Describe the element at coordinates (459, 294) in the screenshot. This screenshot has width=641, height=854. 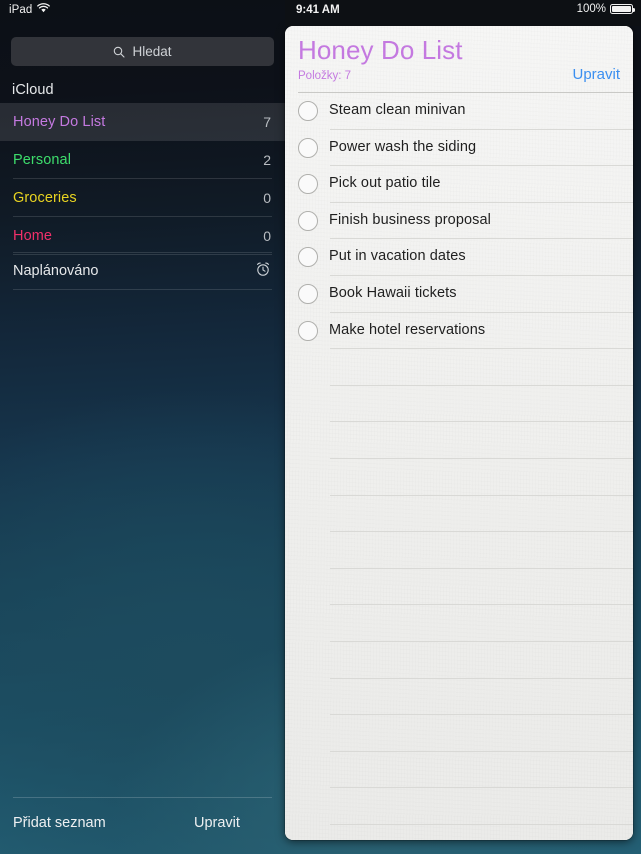
I see `reminder-row: Book Hawaii tickets` at that location.